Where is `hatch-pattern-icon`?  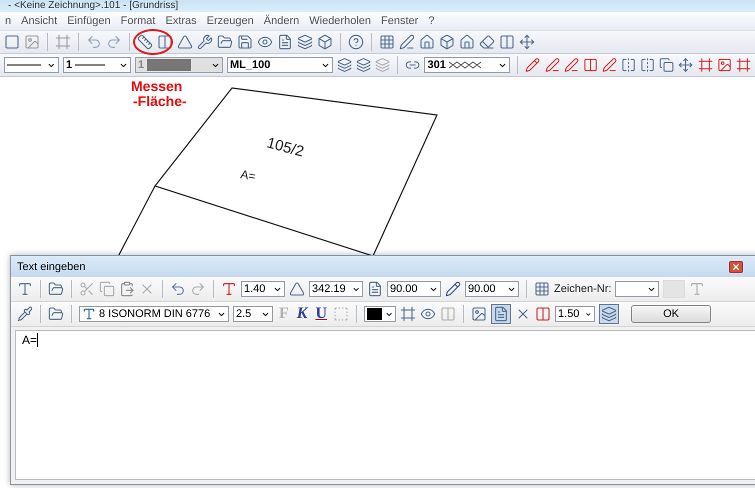 hatch-pattern-icon is located at coordinates (465, 65).